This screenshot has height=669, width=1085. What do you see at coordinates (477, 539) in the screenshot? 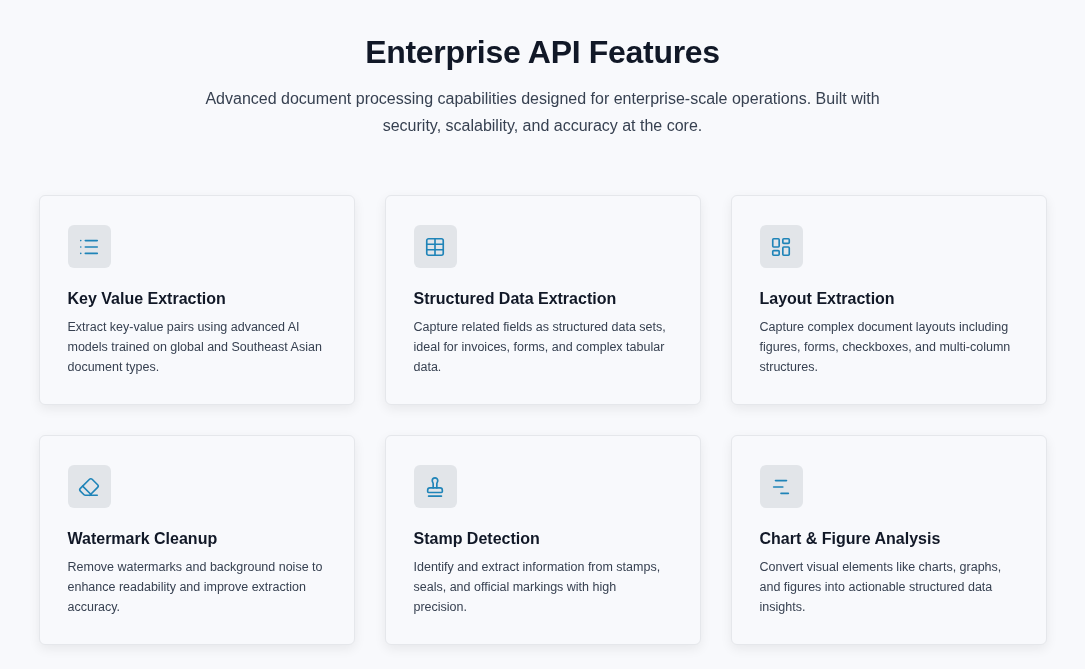
I see `feature-title: Stamp Detection` at bounding box center [477, 539].